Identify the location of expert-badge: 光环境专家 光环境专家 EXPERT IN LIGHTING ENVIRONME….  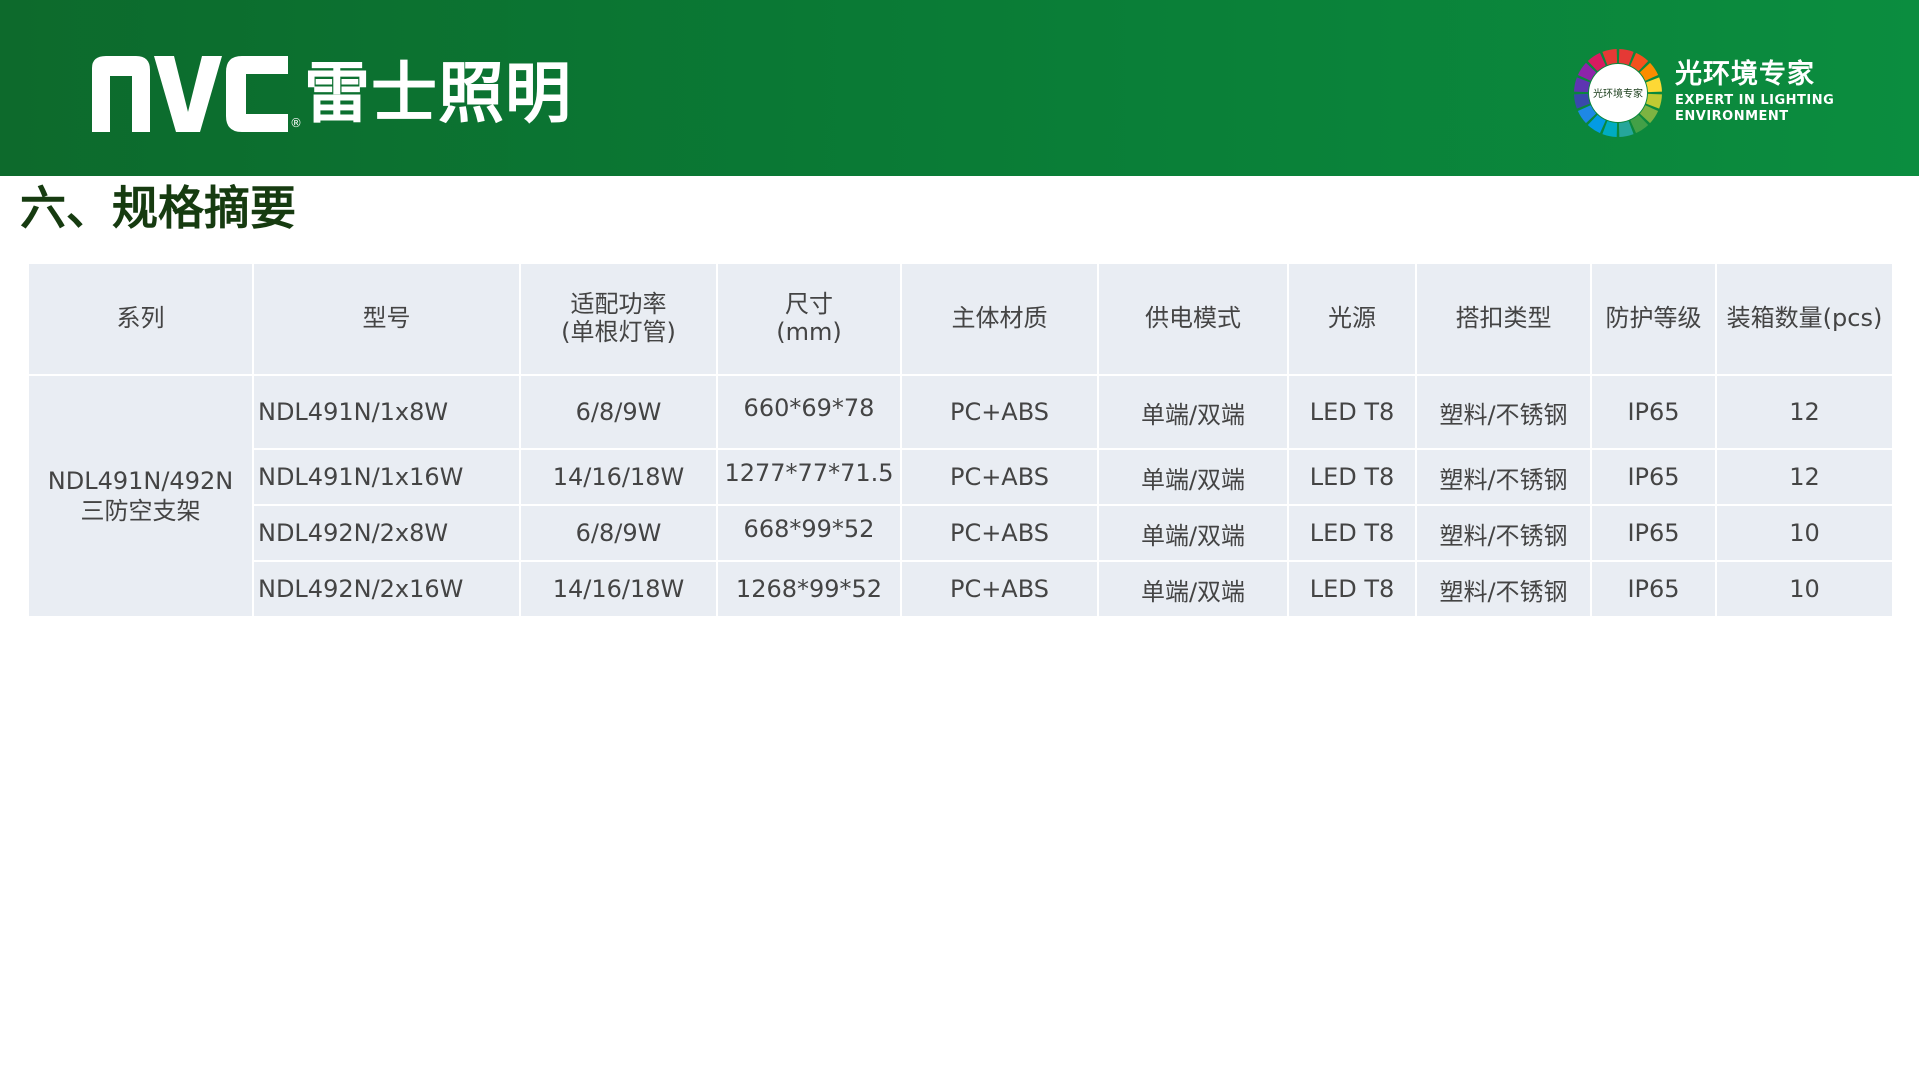
(1703, 93).